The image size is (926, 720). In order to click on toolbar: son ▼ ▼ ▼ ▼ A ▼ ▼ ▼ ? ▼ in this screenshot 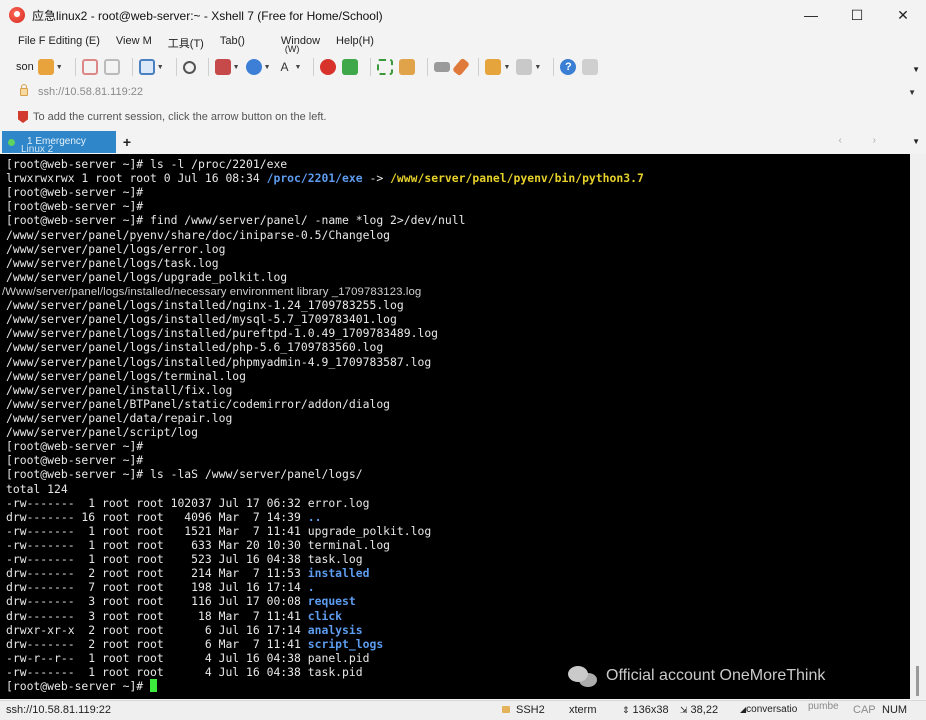, I will do `click(463, 67)`.